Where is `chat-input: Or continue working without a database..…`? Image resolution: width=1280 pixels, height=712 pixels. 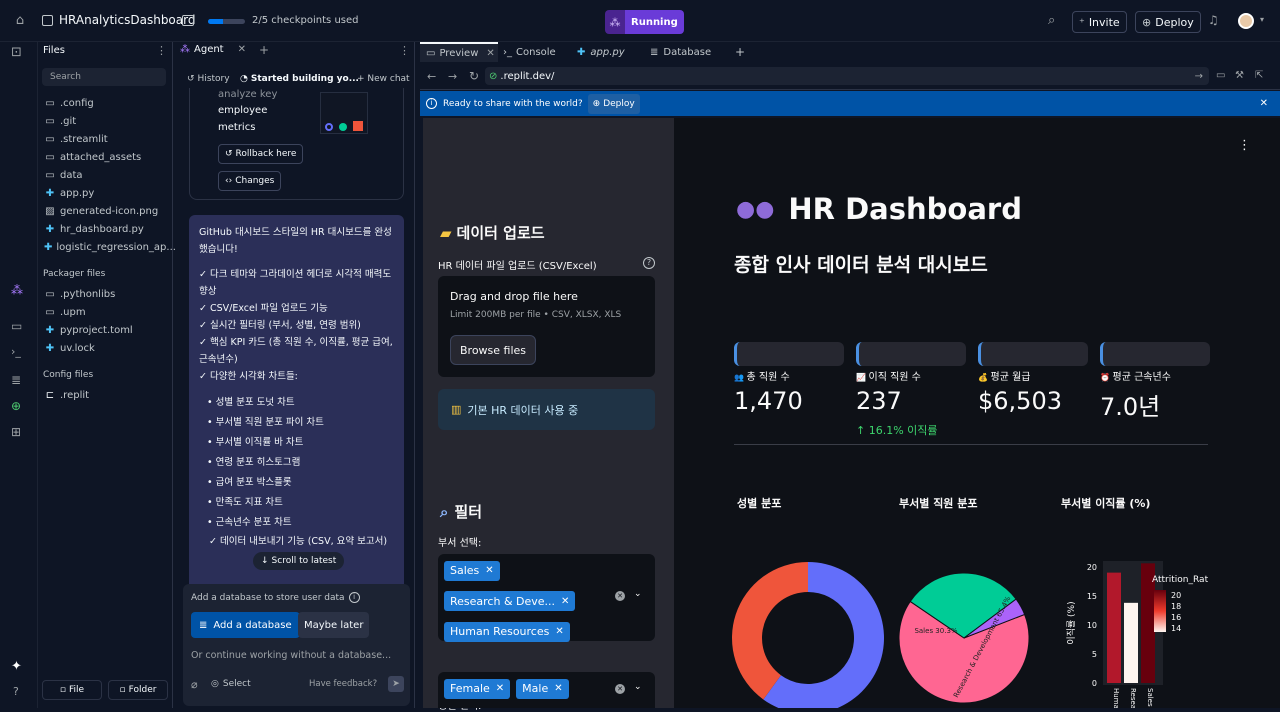
chat-input: Or continue working without a database..… is located at coordinates (291, 655).